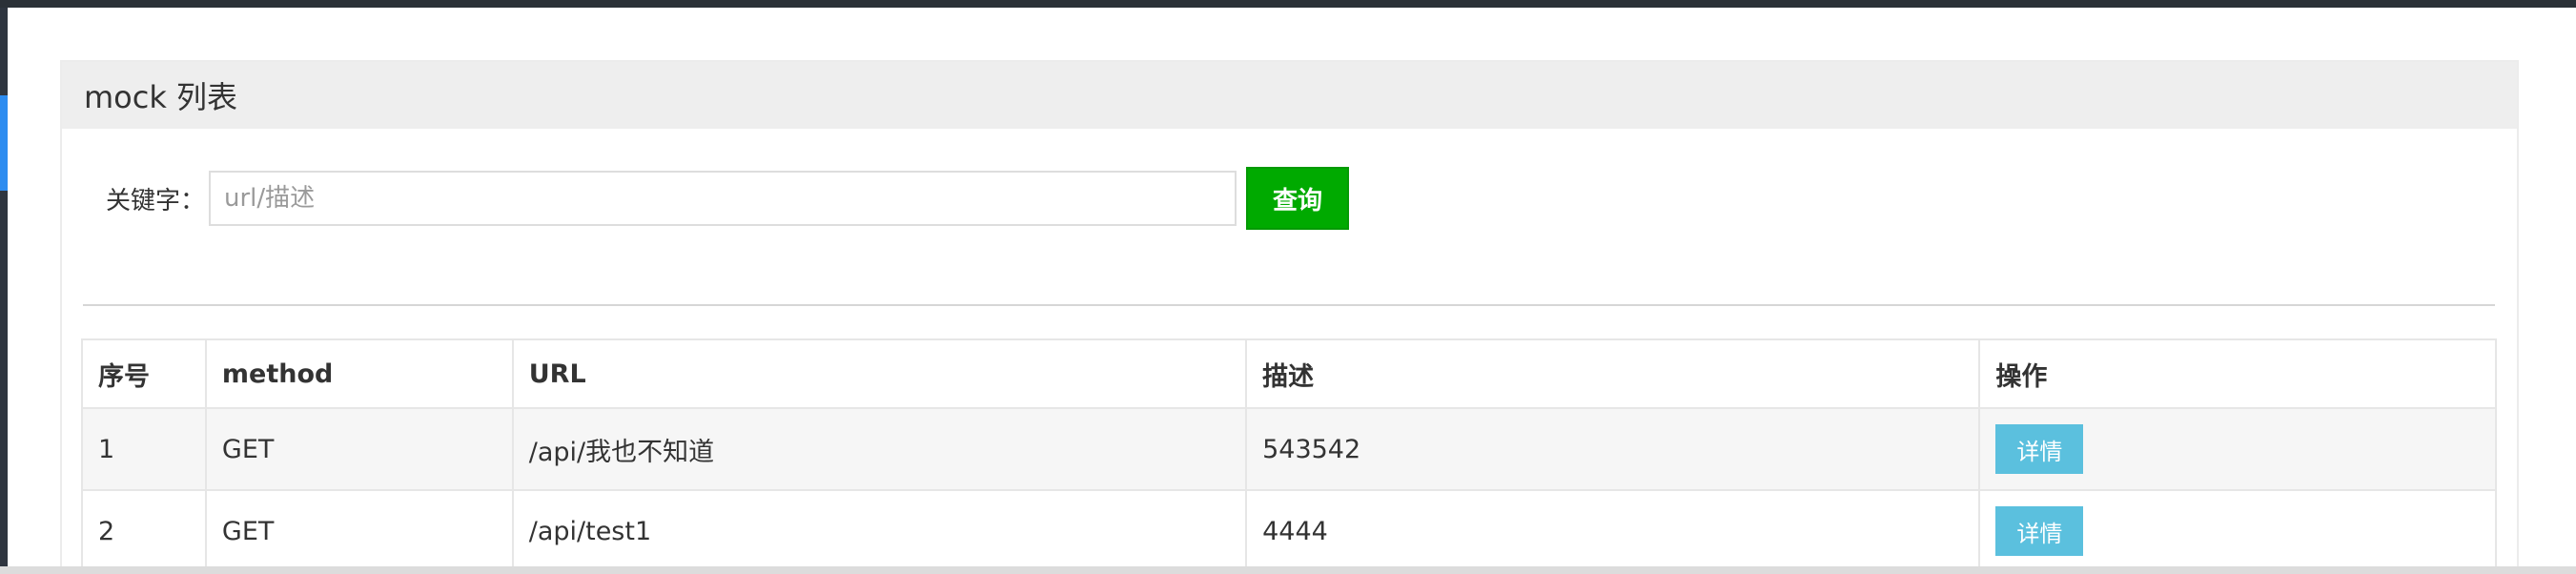 The image size is (2576, 574). What do you see at coordinates (1298, 198) in the screenshot?
I see `query-button: 查询` at bounding box center [1298, 198].